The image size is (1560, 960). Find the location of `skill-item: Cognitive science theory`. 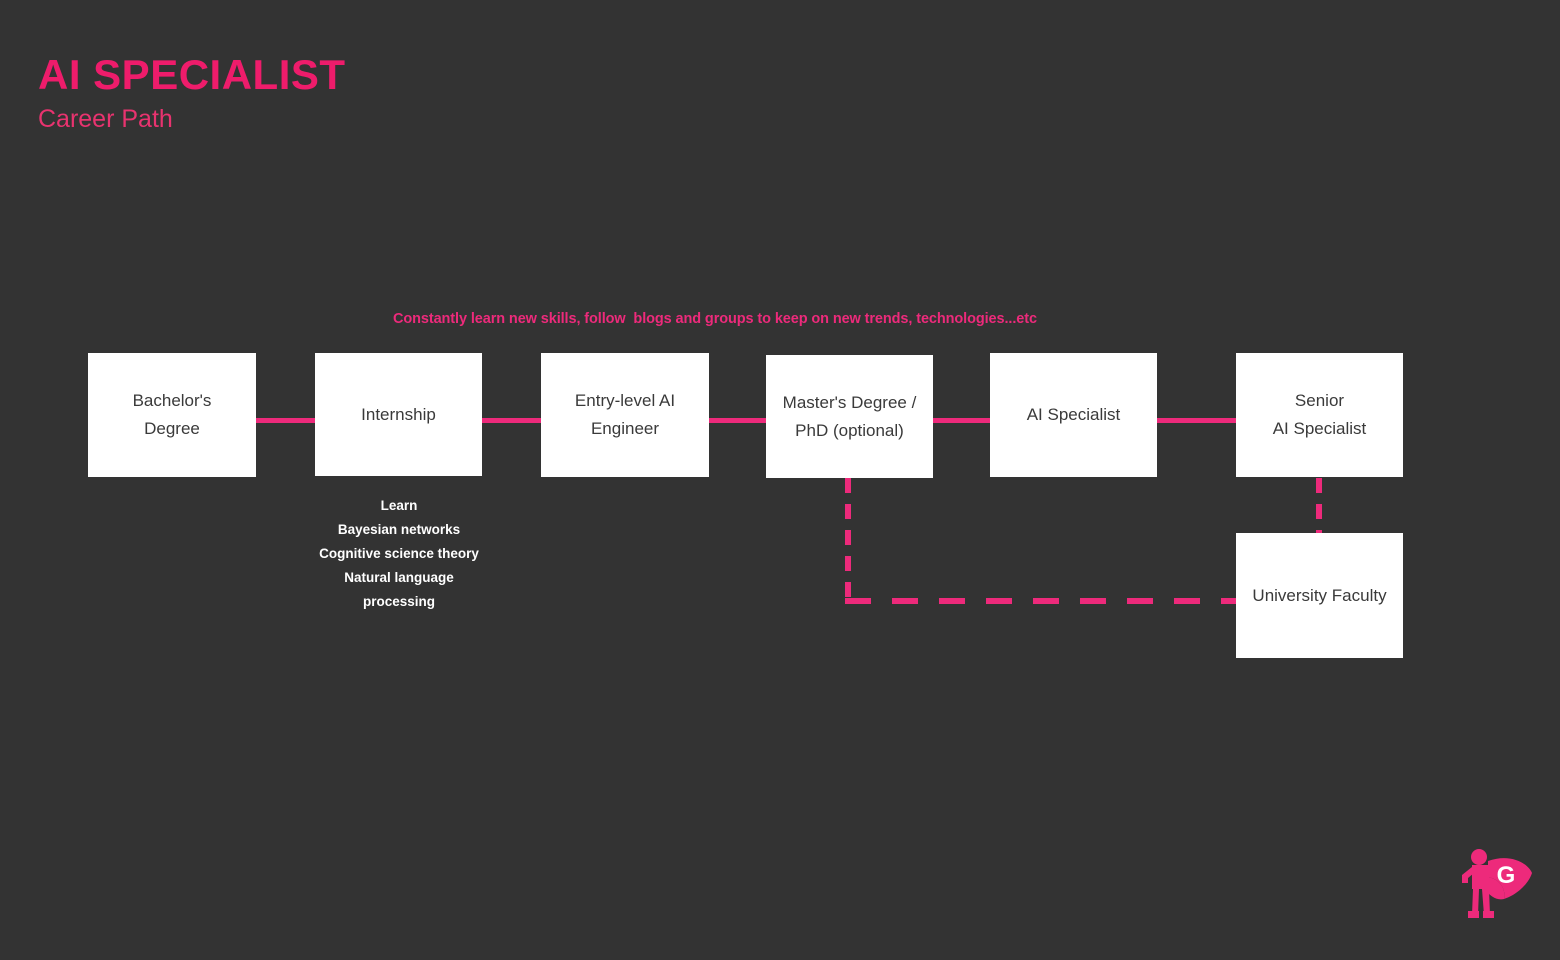

skill-item: Cognitive science theory is located at coordinates (399, 553).